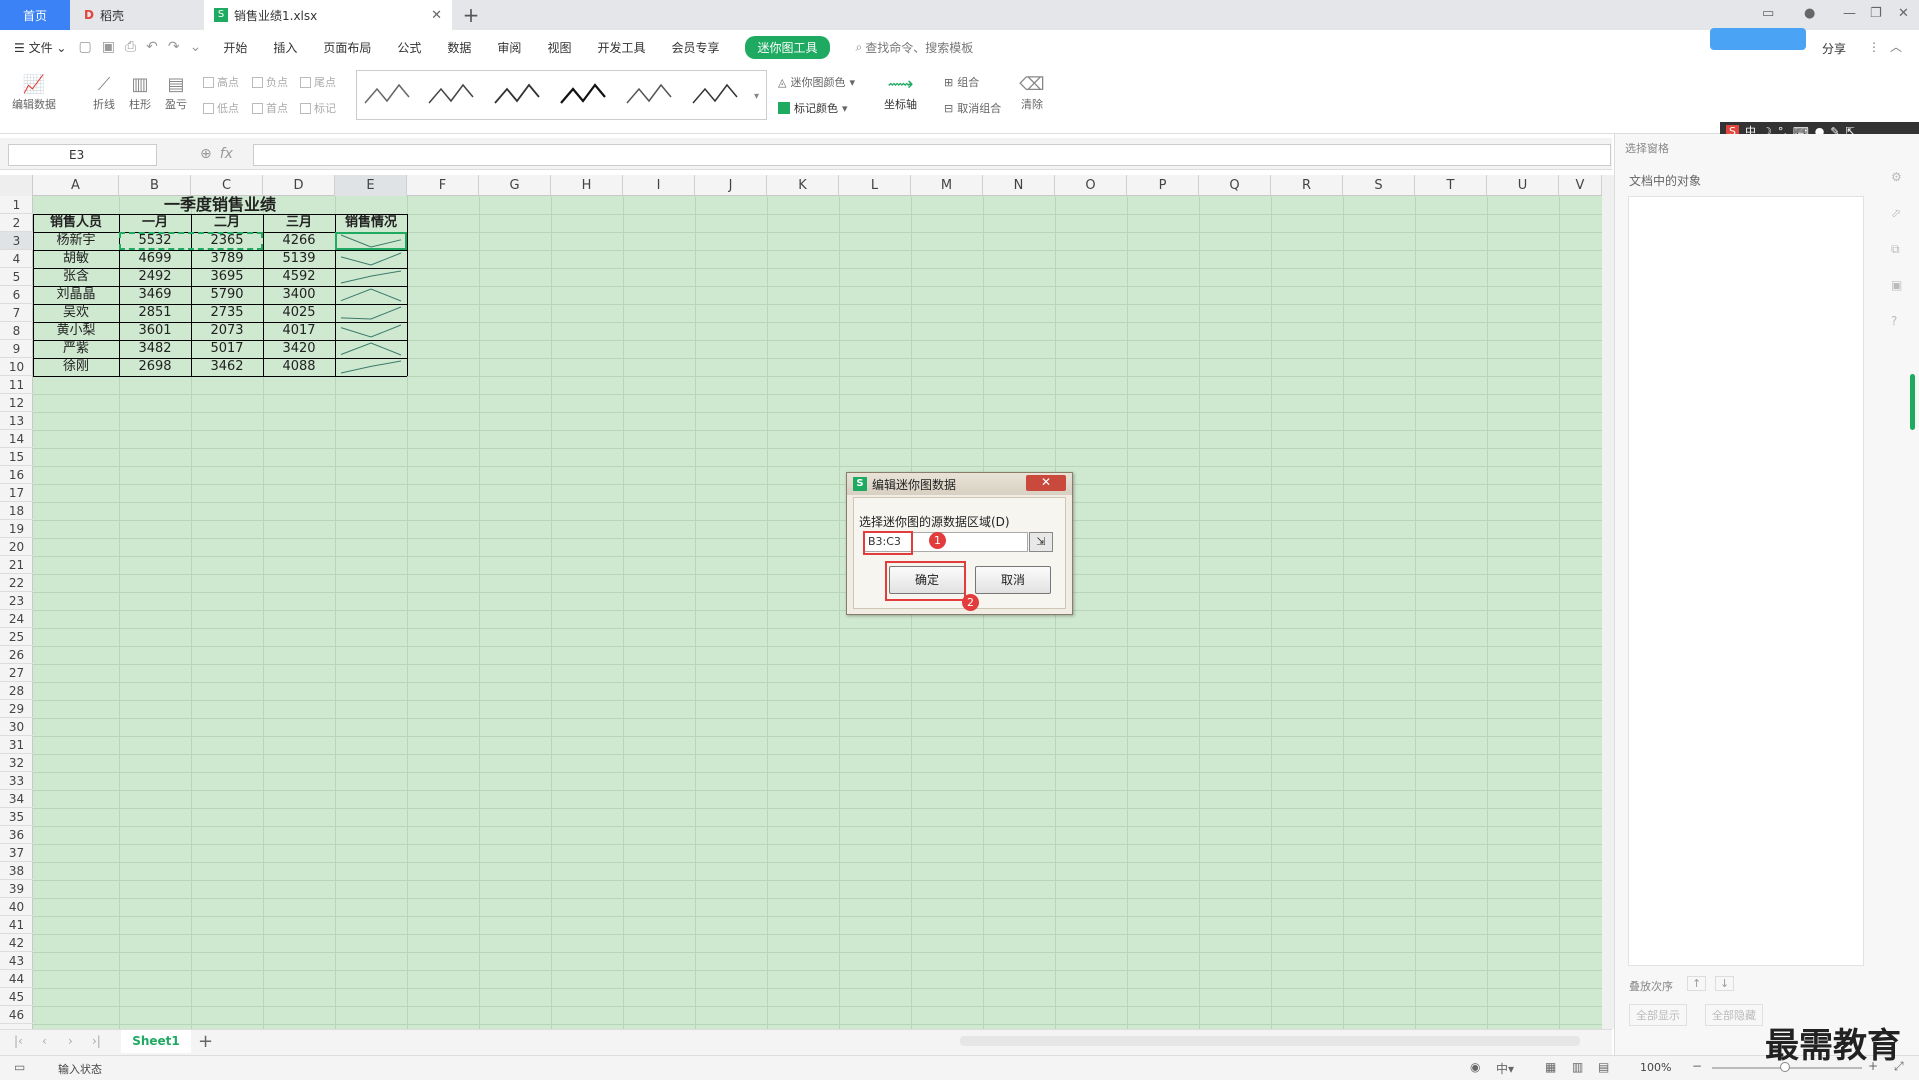  What do you see at coordinates (328, 15) in the screenshot?
I see `tab-file: S 销售业绩1.xlsx ✕` at bounding box center [328, 15].